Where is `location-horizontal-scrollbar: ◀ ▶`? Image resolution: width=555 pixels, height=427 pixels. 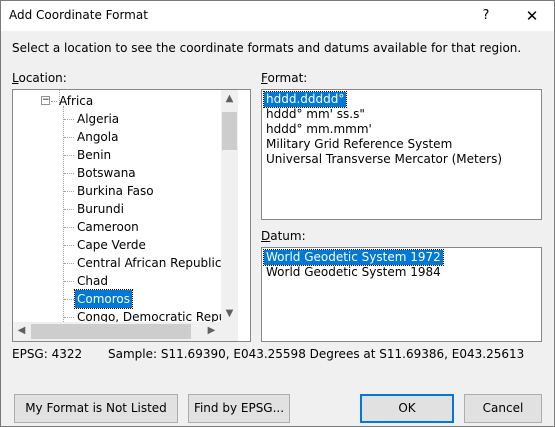
location-horizontal-scrollbar: ◀ ▶ is located at coordinates (117, 331).